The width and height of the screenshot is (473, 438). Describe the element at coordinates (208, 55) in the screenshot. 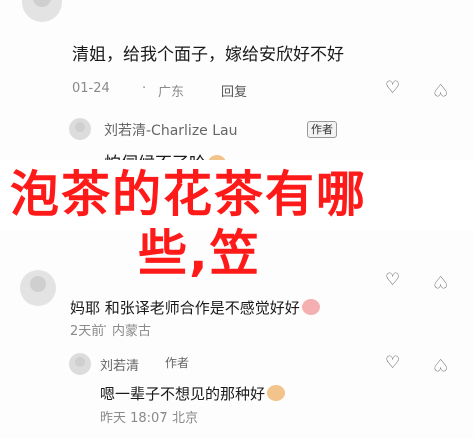

I see `comment-text: 清姐，给我个面子，嫁给安欣好不好` at that location.